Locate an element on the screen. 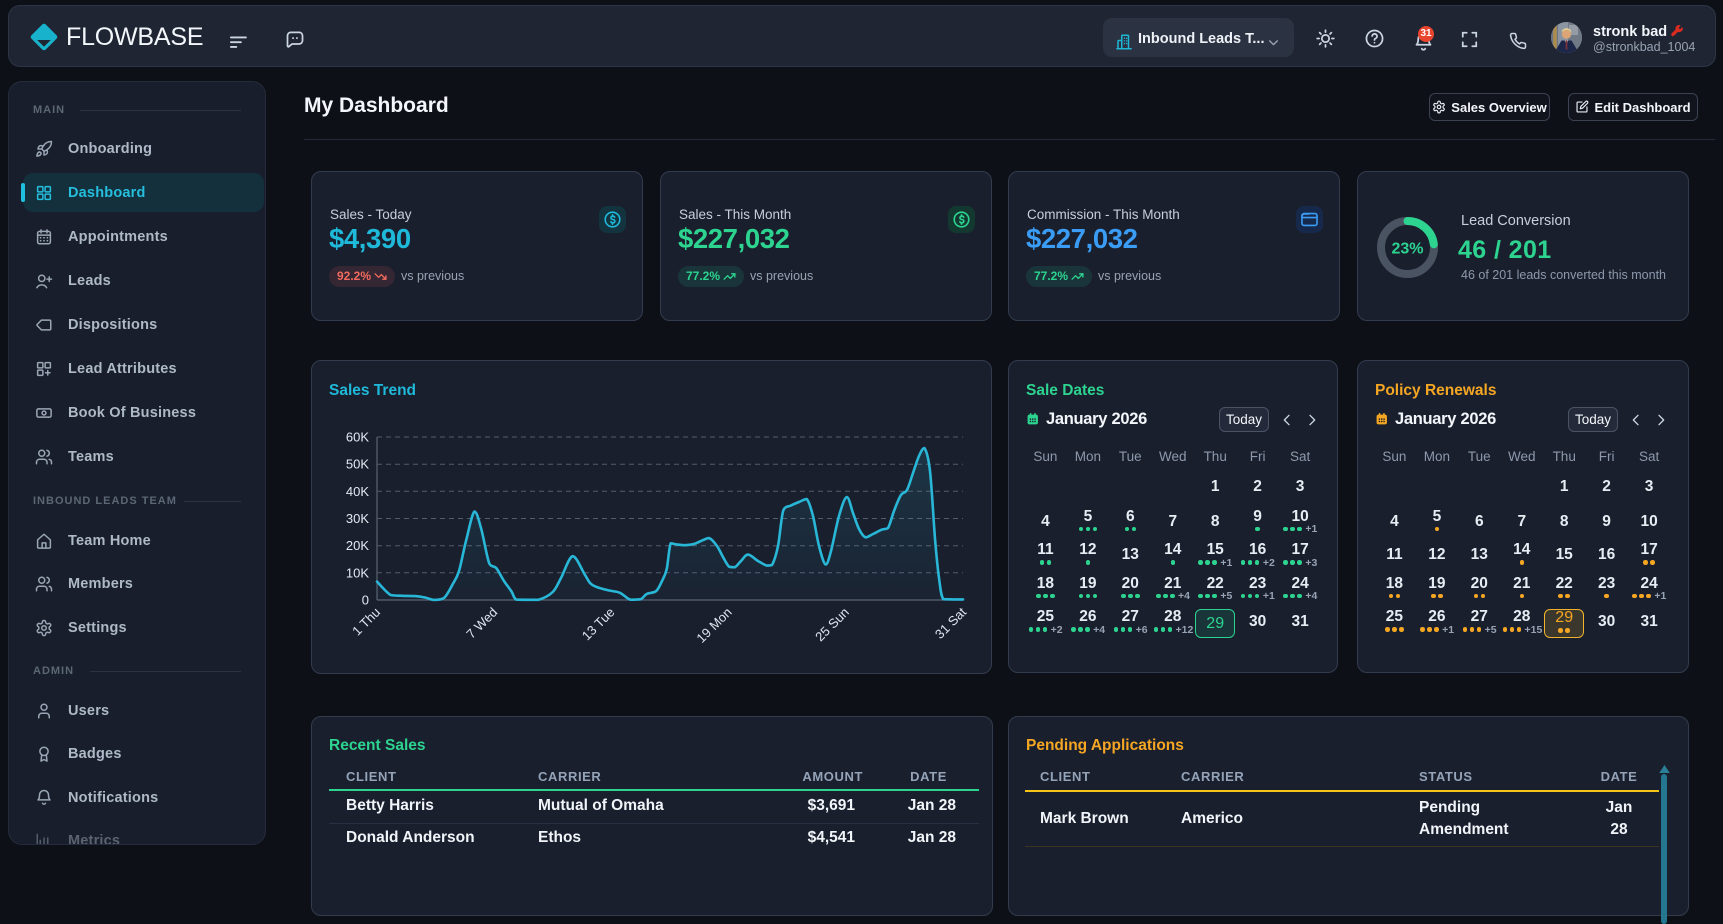 This screenshot has height=924, width=1723. svg-text: 40K is located at coordinates (357, 491).